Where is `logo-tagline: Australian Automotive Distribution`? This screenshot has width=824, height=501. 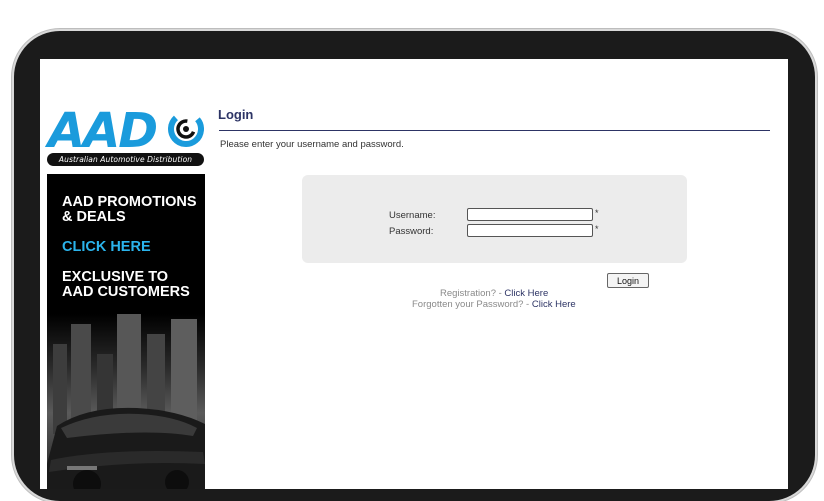
logo-tagline: Australian Automotive Distribution is located at coordinates (125, 159).